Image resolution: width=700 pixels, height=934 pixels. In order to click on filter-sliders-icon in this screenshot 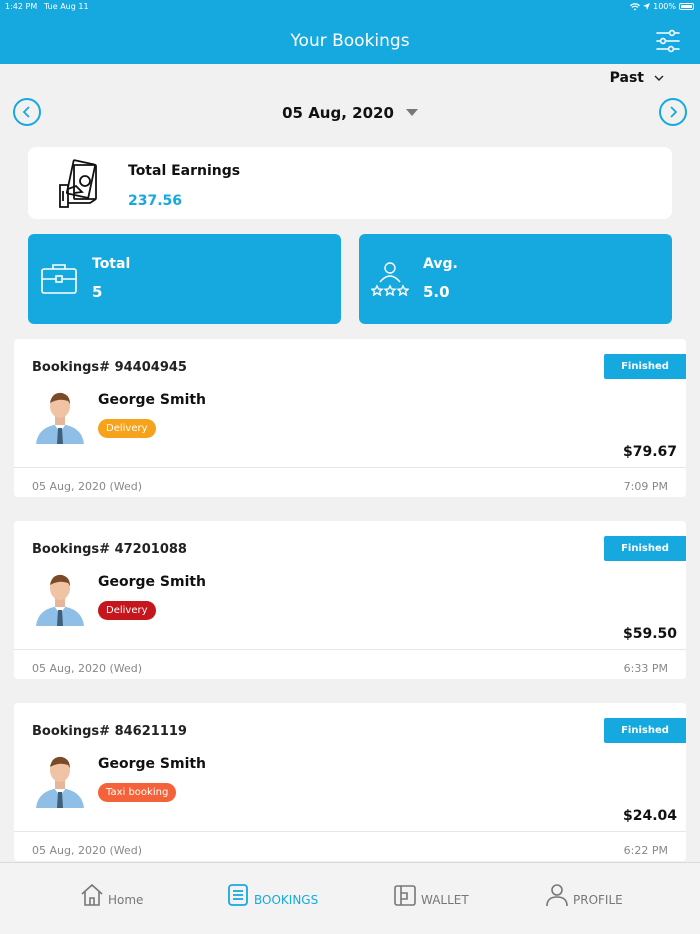, I will do `click(668, 41)`.